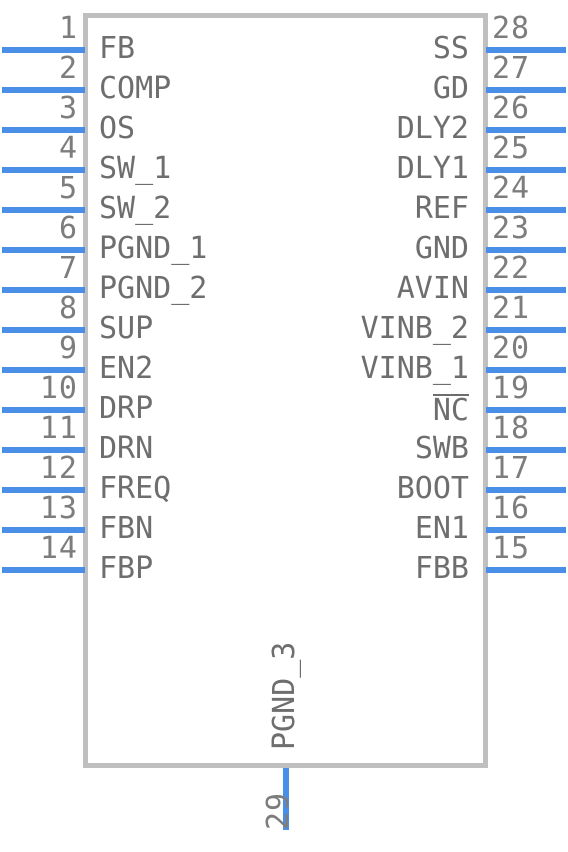 The height and width of the screenshot is (852, 568). What do you see at coordinates (511, 28) in the screenshot?
I see `pin-number-28: 28` at bounding box center [511, 28].